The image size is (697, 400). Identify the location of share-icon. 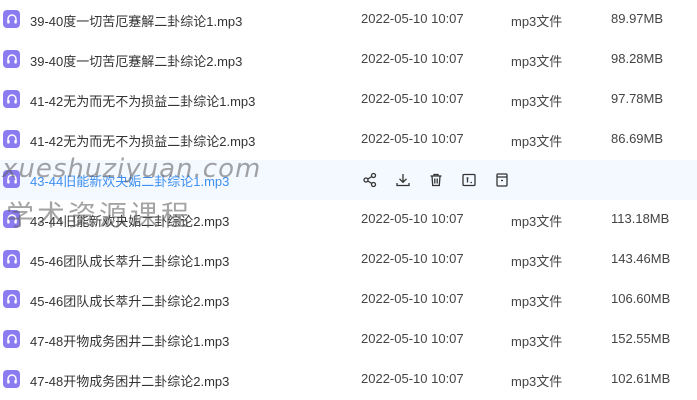
(370, 180).